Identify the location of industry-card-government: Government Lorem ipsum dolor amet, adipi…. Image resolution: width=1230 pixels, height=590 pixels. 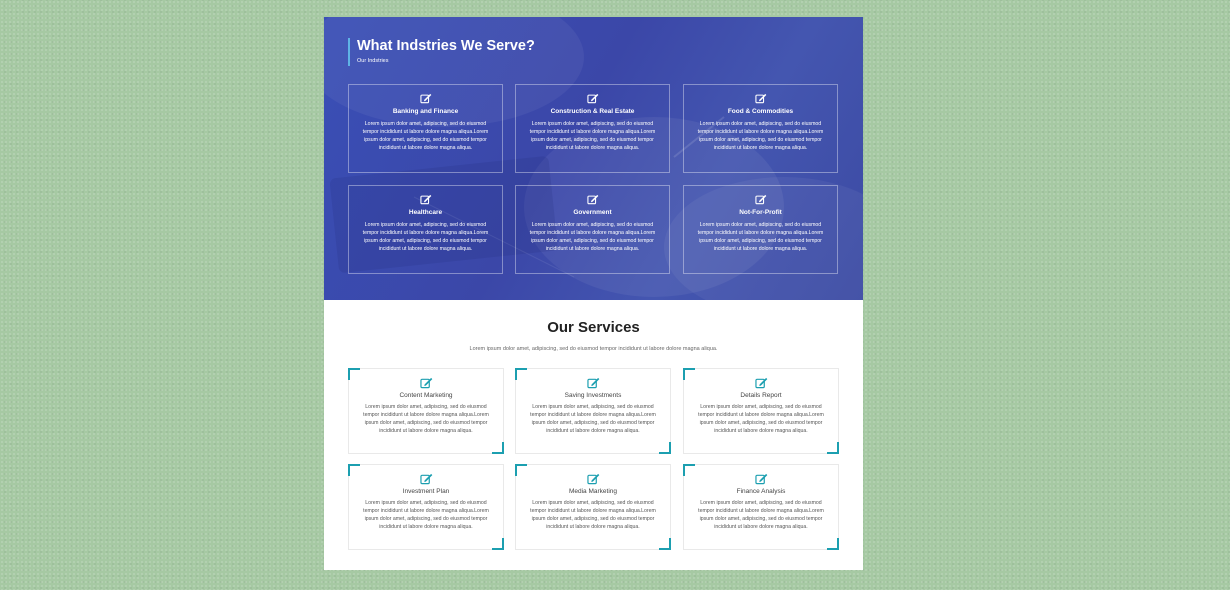
(592, 229).